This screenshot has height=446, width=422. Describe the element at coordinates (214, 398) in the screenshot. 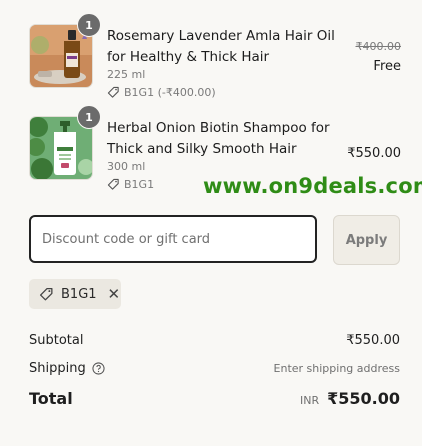

I see `total-row: Total INR ₹550.00` at that location.